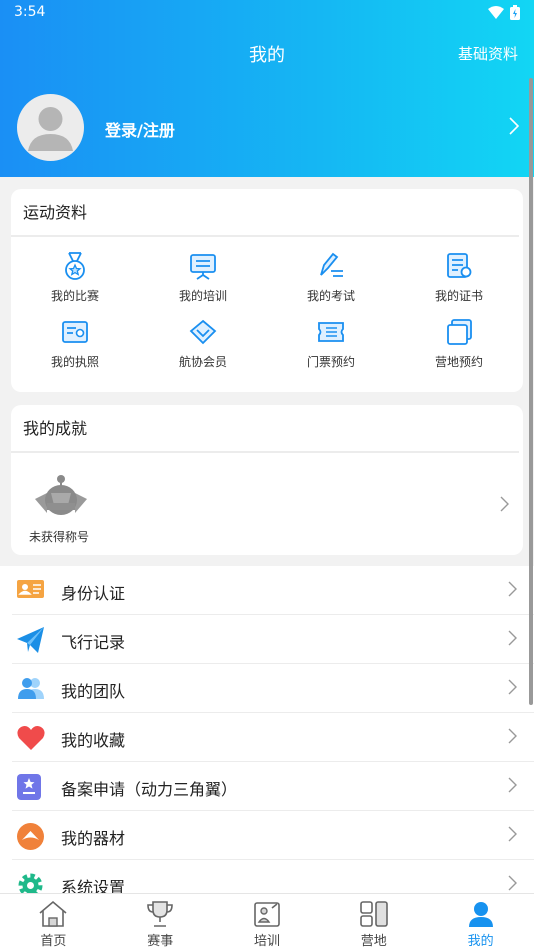  I want to click on camp-icon, so click(459, 332).